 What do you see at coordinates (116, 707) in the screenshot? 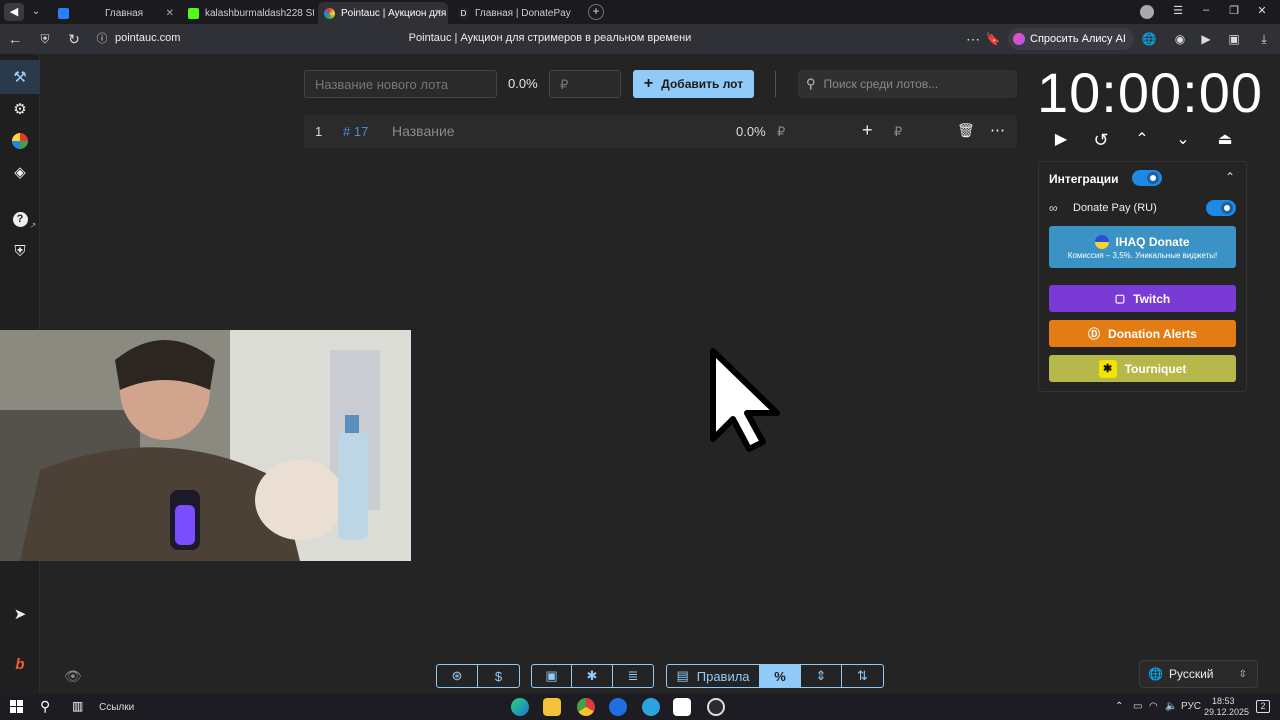
I see `links-toolbar: Ссылки` at bounding box center [116, 707].